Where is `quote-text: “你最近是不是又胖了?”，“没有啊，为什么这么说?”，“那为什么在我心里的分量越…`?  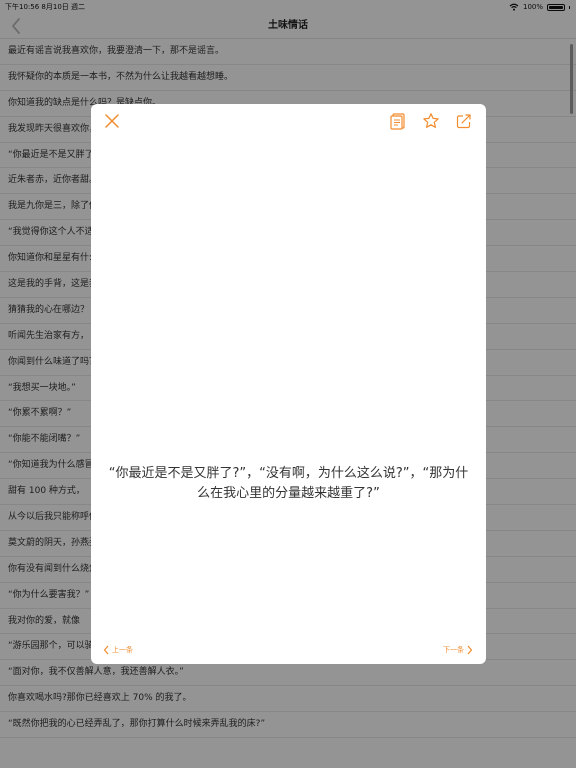
quote-text: “你最近是不是又胖了?”，“没有啊，为什么这么说?”，“那为什么在我心里的分量越… is located at coordinates (288, 483).